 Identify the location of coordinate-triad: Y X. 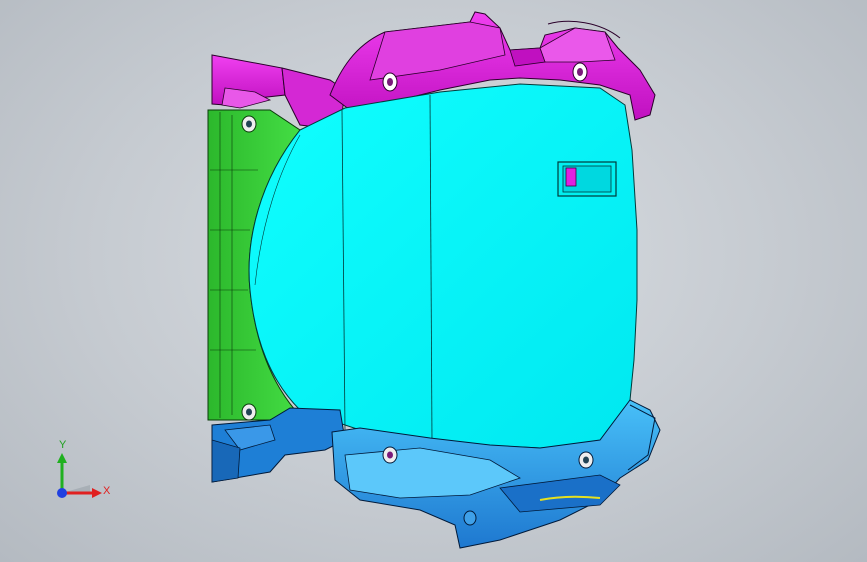
(80, 475).